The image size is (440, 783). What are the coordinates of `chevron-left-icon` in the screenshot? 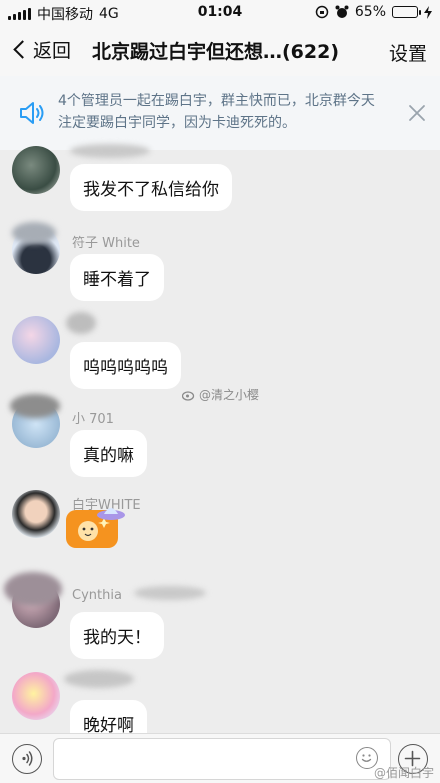 It's located at (22, 49).